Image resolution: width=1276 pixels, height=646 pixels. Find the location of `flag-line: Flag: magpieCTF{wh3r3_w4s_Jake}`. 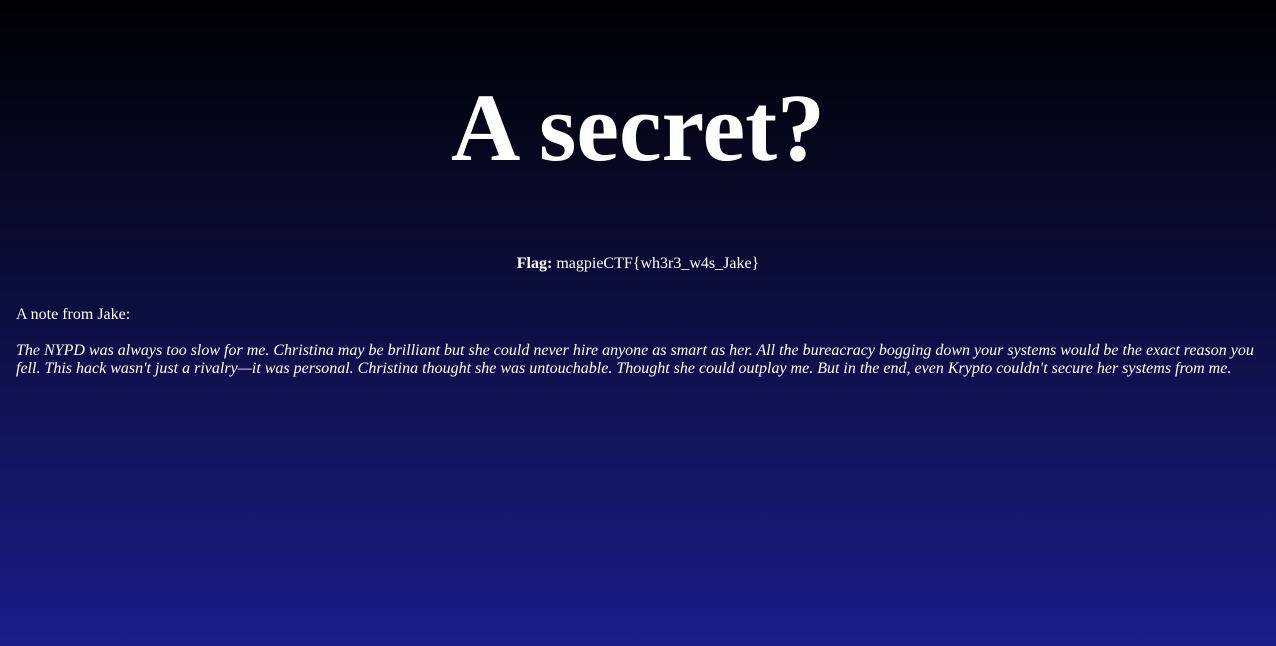

flag-line: Flag: magpieCTF{wh3r3_w4s_Jake} is located at coordinates (638, 264).